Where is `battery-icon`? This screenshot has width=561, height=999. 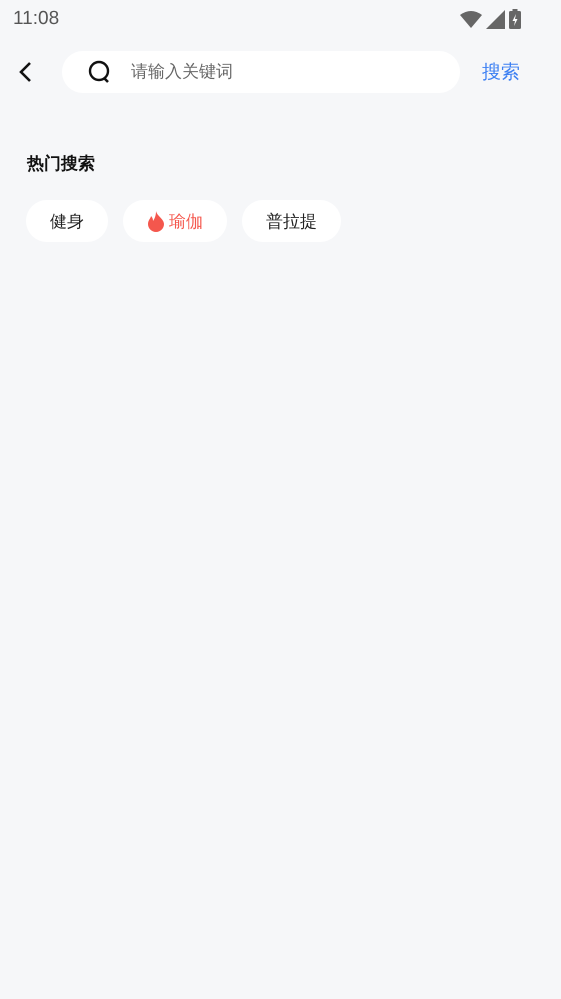
battery-icon is located at coordinates (515, 19).